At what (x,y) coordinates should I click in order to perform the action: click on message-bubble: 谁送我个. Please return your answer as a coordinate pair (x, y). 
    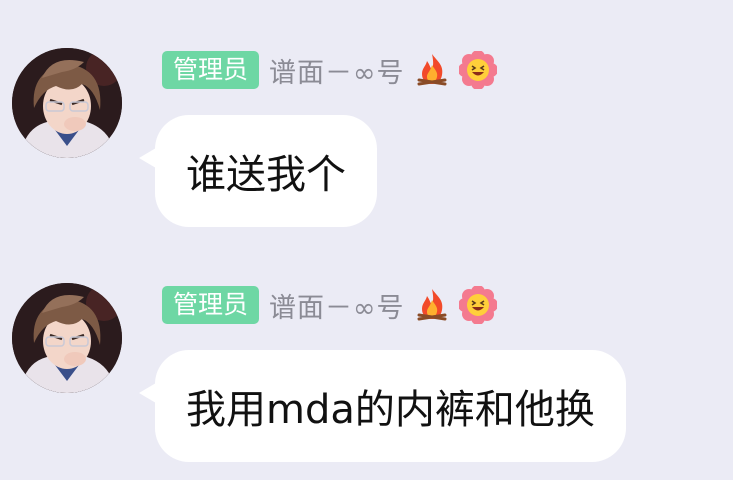
    Looking at the image, I should click on (258, 171).